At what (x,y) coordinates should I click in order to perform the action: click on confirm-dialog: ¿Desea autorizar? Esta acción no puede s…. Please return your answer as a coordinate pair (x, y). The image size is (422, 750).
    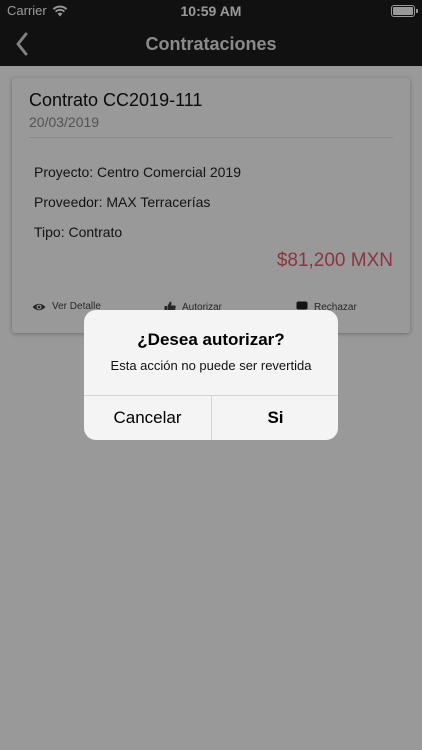
    Looking at the image, I should click on (211, 375).